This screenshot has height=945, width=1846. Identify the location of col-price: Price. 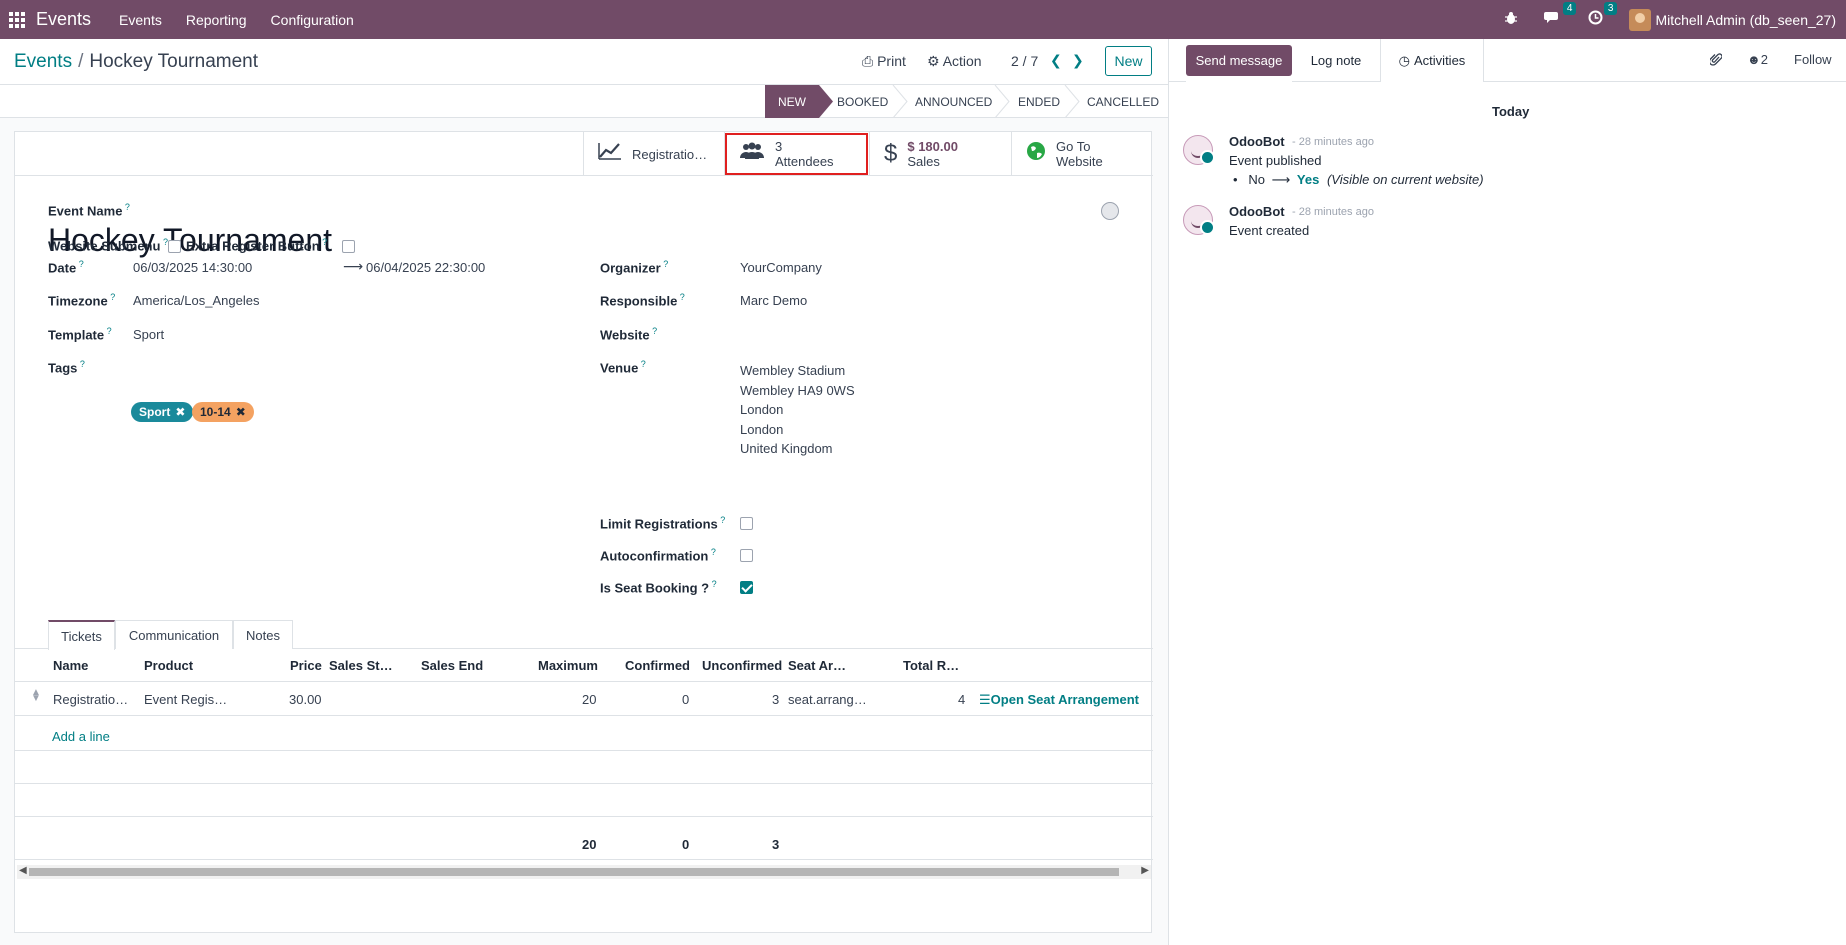
(306, 665).